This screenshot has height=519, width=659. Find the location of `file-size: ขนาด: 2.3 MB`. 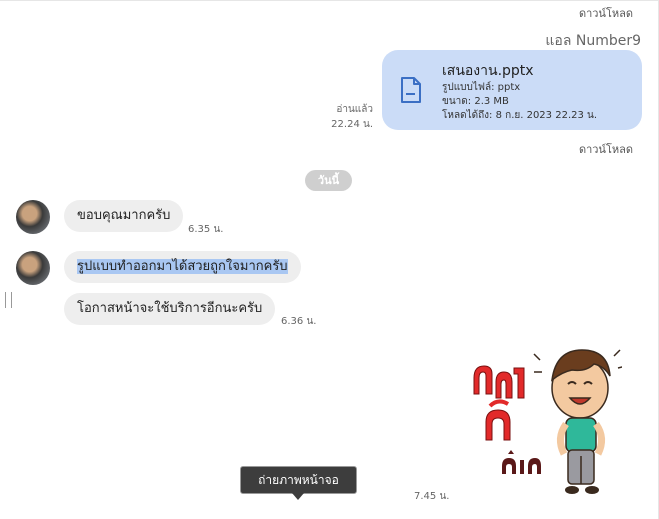

file-size: ขนาด: 2.3 MB is located at coordinates (475, 101).